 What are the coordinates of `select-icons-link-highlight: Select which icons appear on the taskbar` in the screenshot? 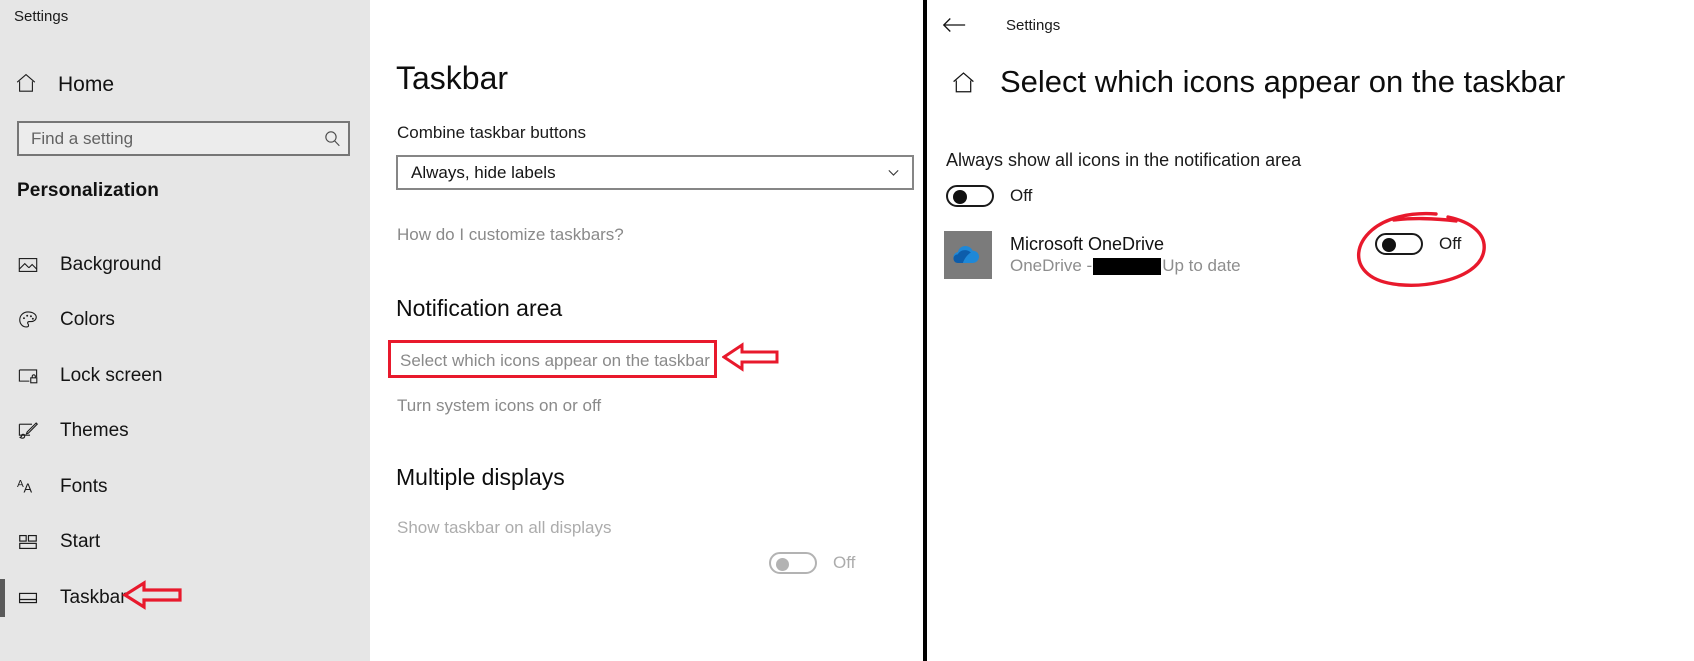 It's located at (552, 359).